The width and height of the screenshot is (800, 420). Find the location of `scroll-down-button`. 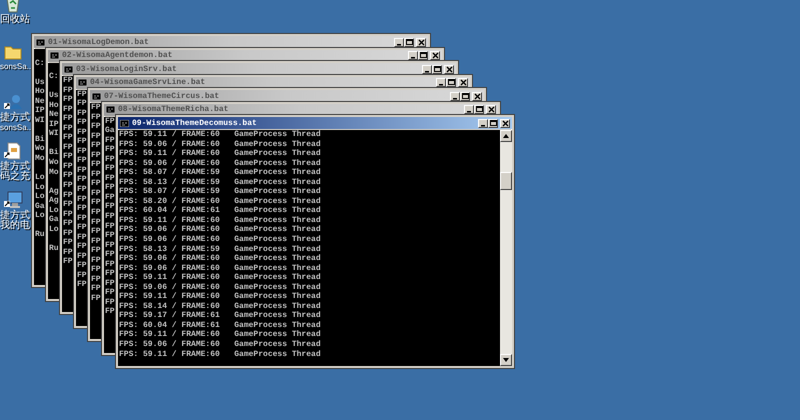

scroll-down-button is located at coordinates (506, 360).